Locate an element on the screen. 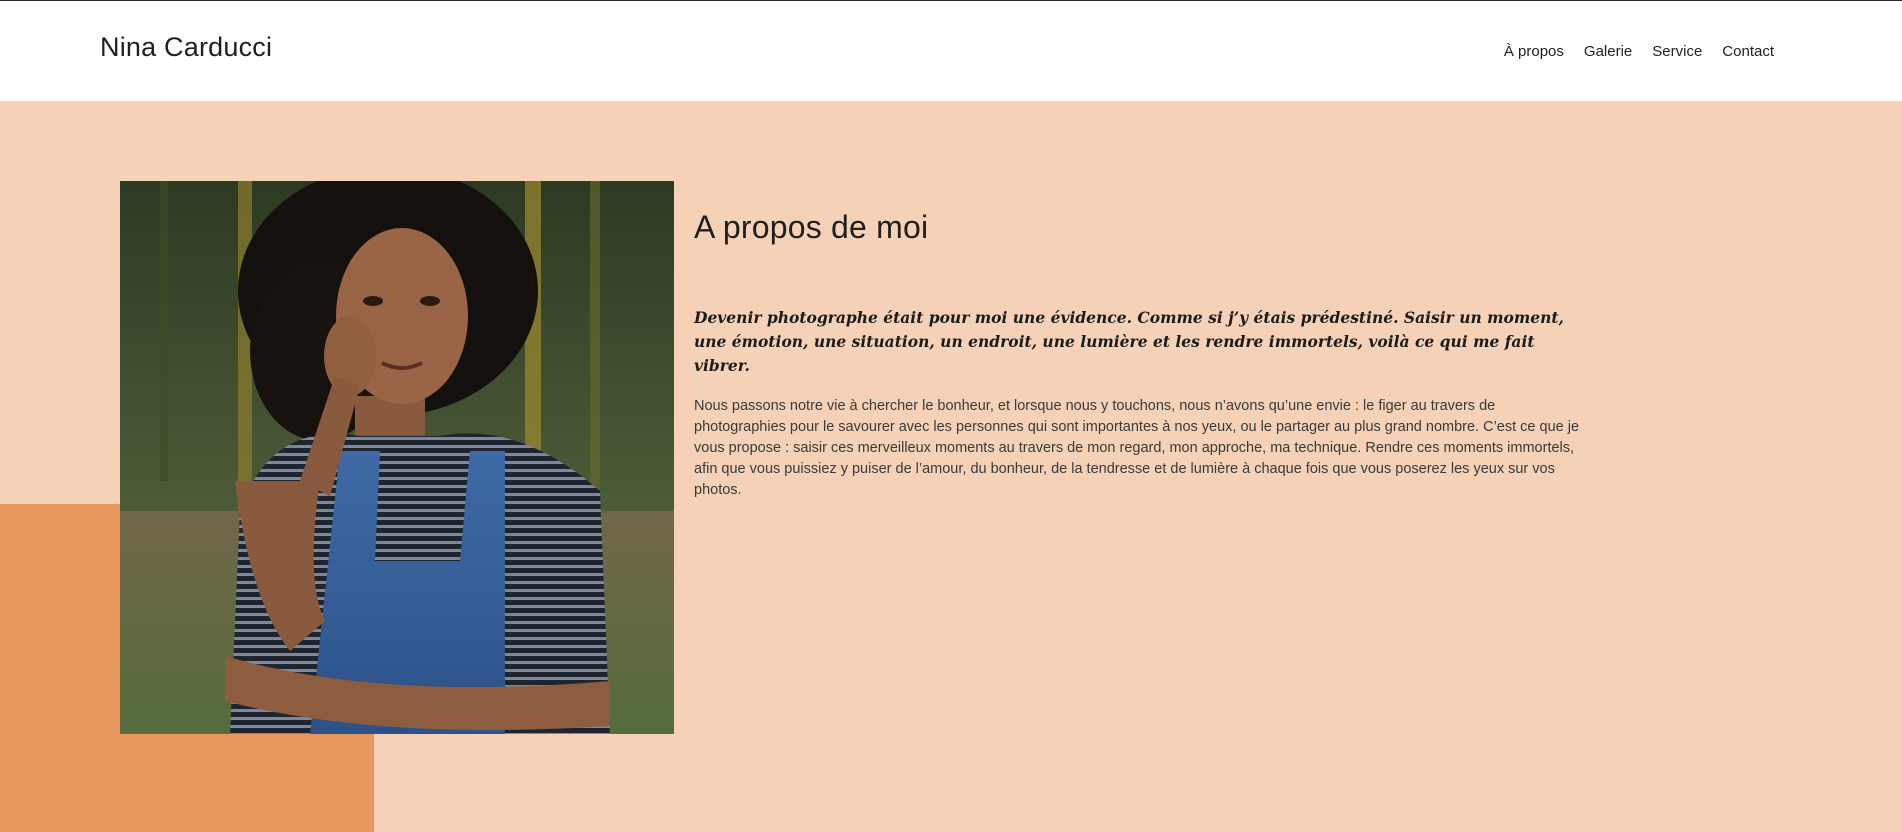  nav-item-a-propos: À propos is located at coordinates (1534, 51).